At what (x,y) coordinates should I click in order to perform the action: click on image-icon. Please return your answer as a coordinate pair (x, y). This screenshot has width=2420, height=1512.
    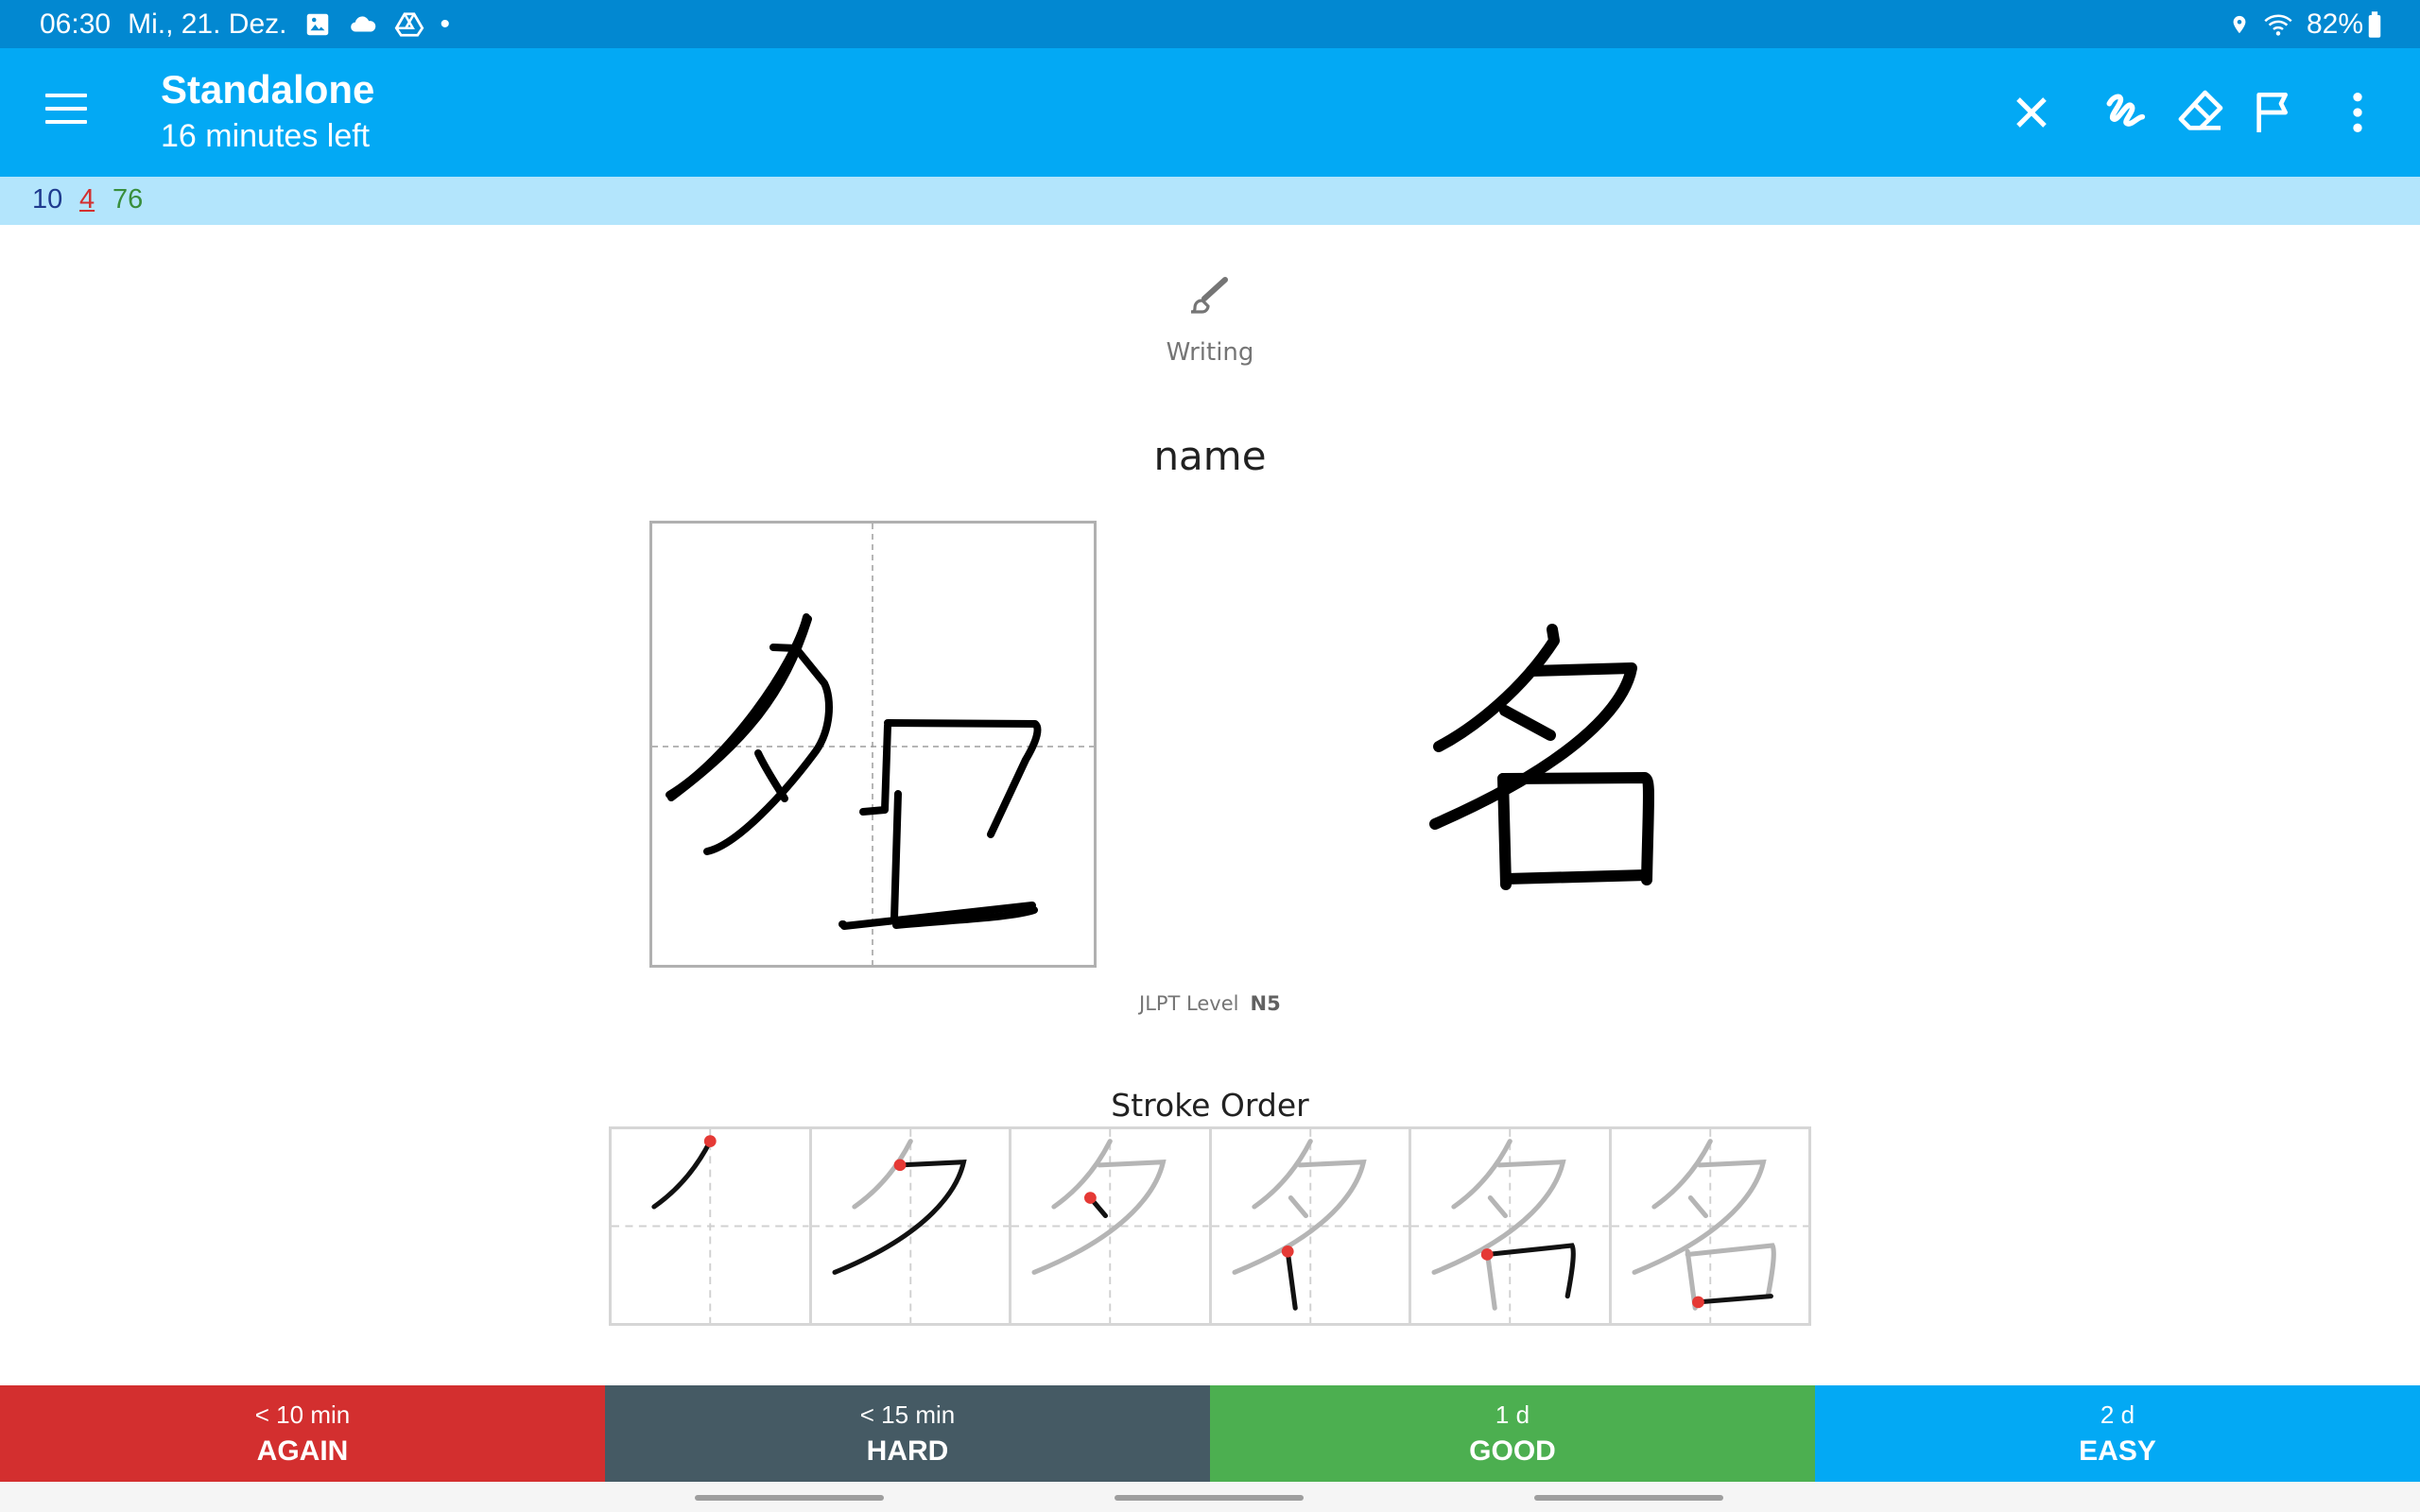
    Looking at the image, I should click on (318, 24).